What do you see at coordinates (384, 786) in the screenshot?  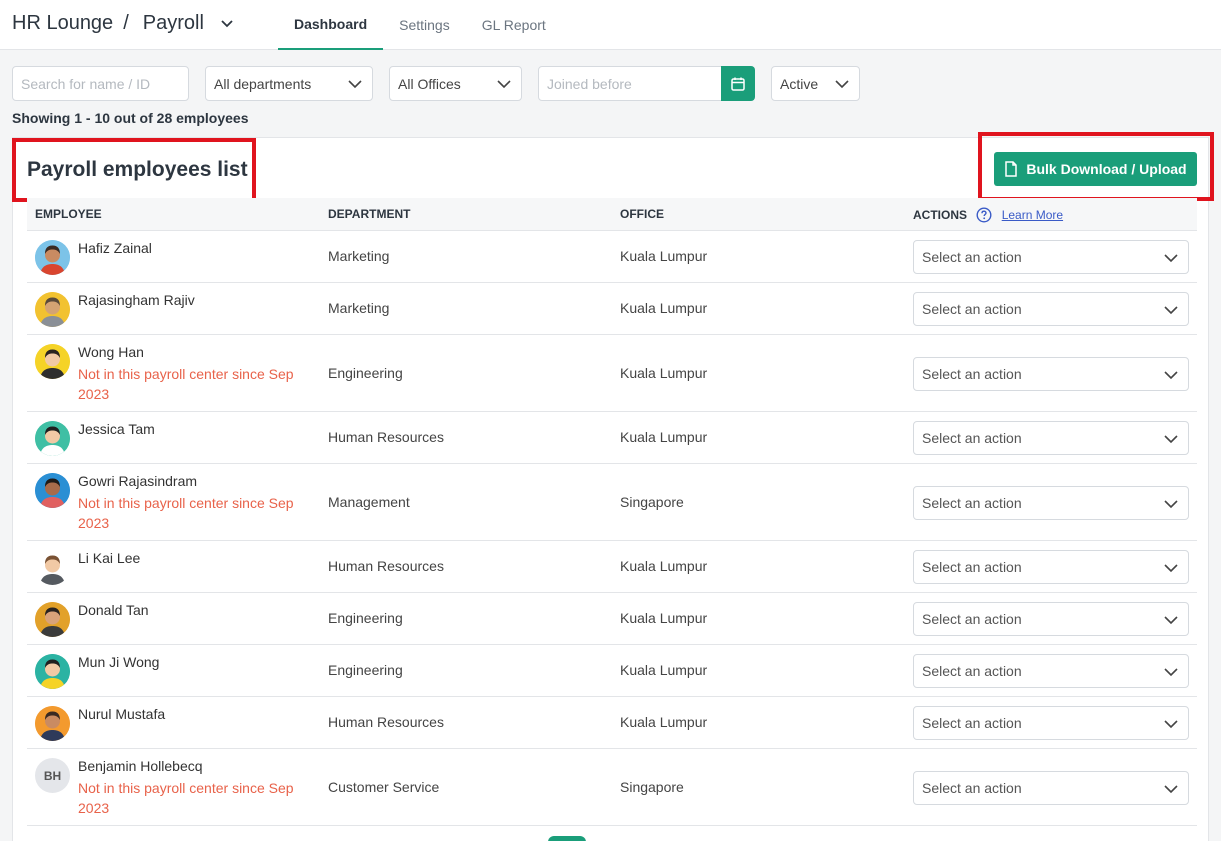 I see `employee-department: Customer Service` at bounding box center [384, 786].